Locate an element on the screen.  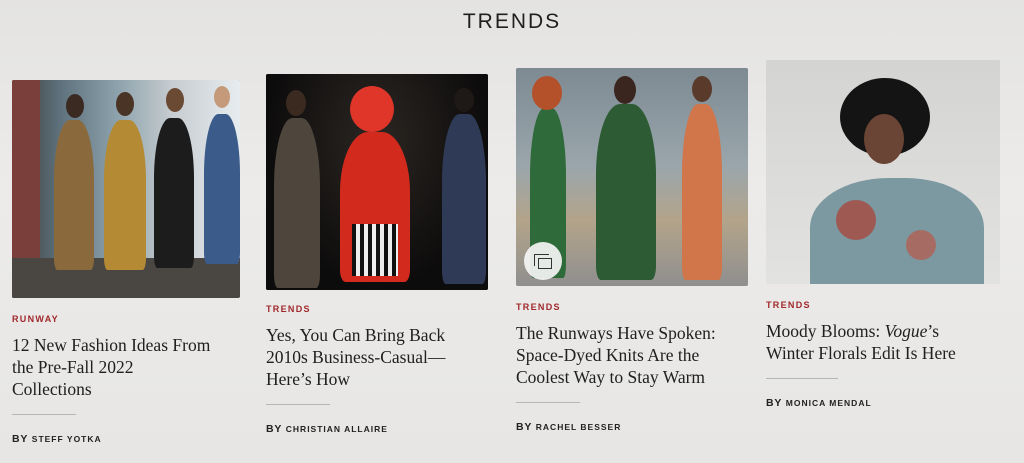
headline-line: Yes, You Can Bring Back is located at coordinates (356, 335).